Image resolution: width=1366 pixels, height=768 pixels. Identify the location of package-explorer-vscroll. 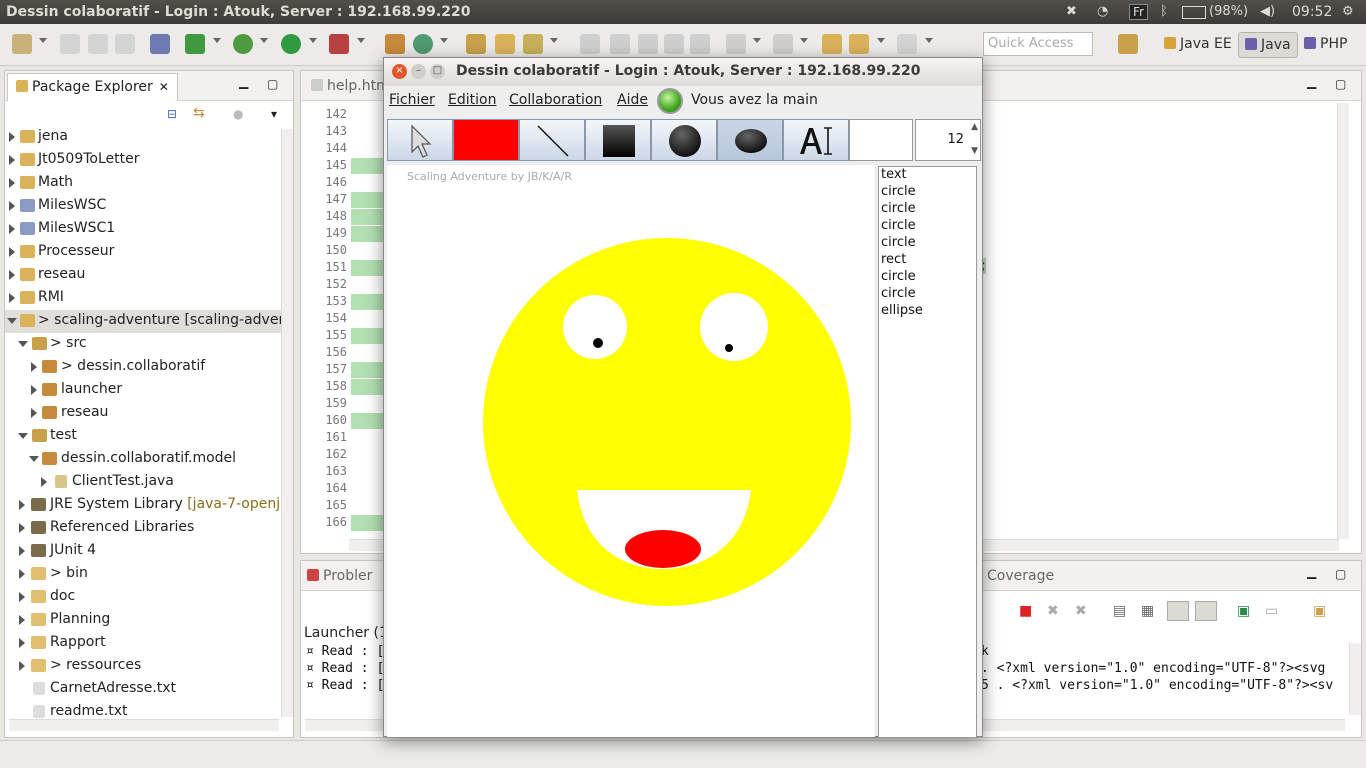
(287, 423).